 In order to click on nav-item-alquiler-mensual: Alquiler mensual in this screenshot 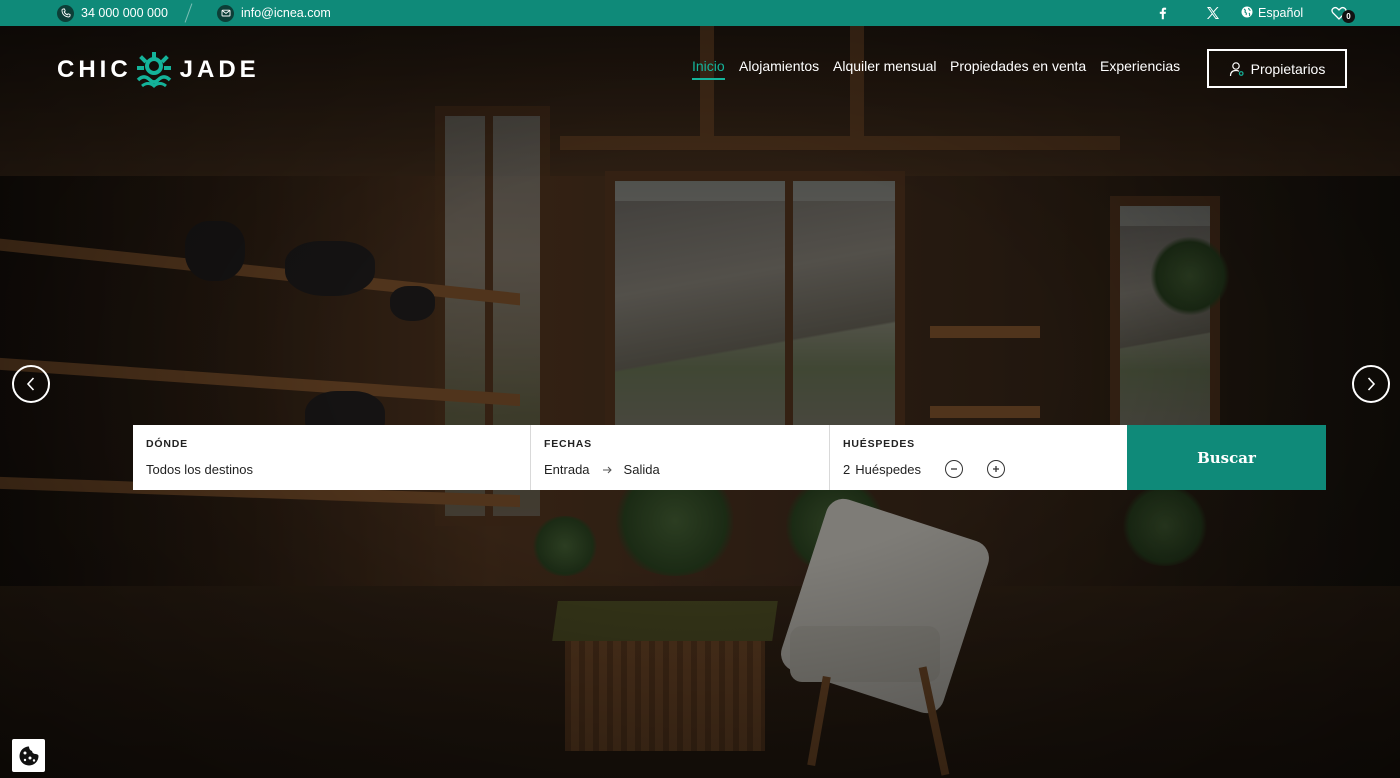, I will do `click(885, 66)`.